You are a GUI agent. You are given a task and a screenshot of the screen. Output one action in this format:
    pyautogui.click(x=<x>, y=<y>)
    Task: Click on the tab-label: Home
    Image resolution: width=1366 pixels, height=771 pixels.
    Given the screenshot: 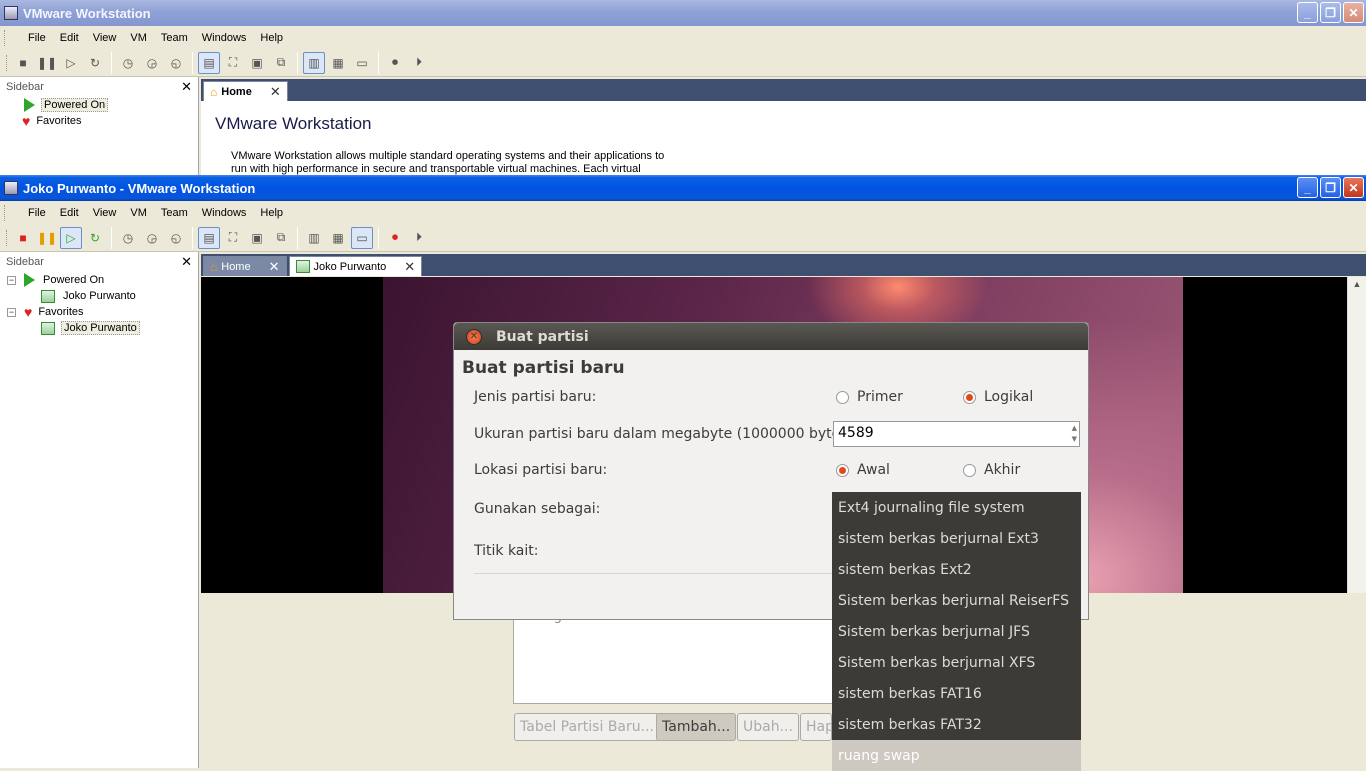 What is the action you would take?
    pyautogui.click(x=236, y=266)
    